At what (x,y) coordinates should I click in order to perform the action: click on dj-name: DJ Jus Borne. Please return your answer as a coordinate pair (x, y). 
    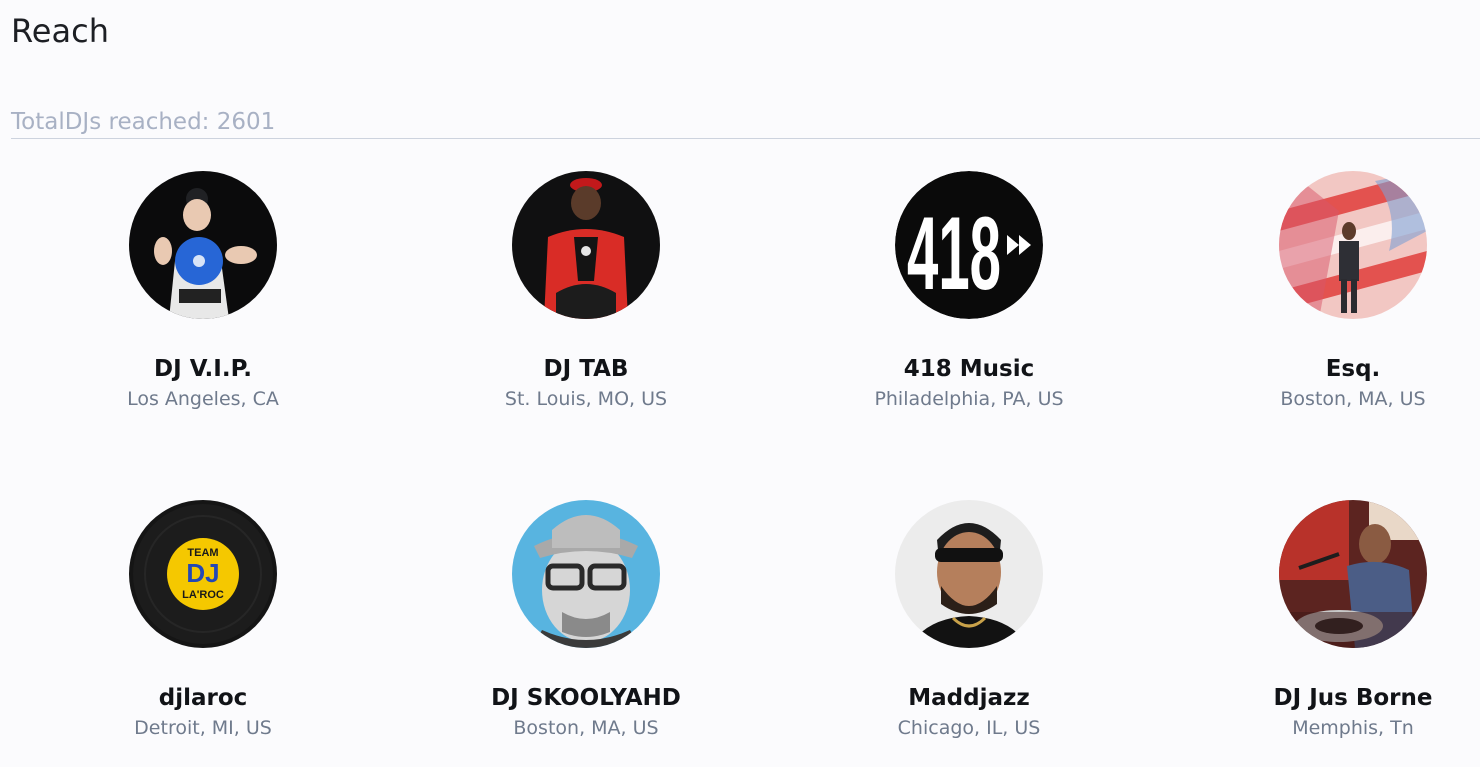
    Looking at the image, I should click on (1331, 698).